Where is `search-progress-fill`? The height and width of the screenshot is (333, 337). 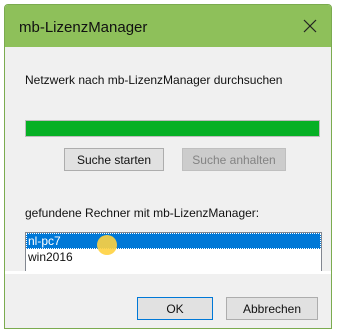 search-progress-fill is located at coordinates (172, 128).